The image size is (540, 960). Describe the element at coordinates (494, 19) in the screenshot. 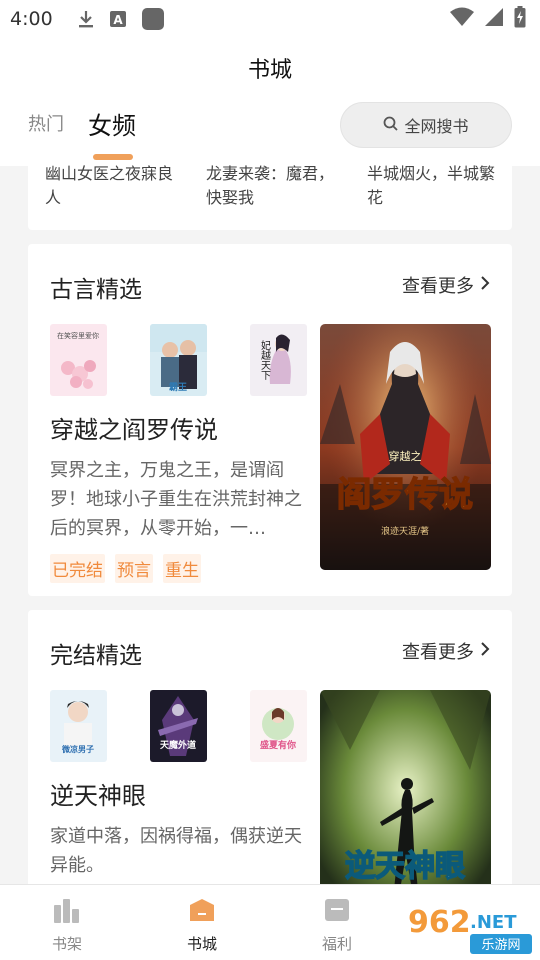

I see `signal-icon` at that location.